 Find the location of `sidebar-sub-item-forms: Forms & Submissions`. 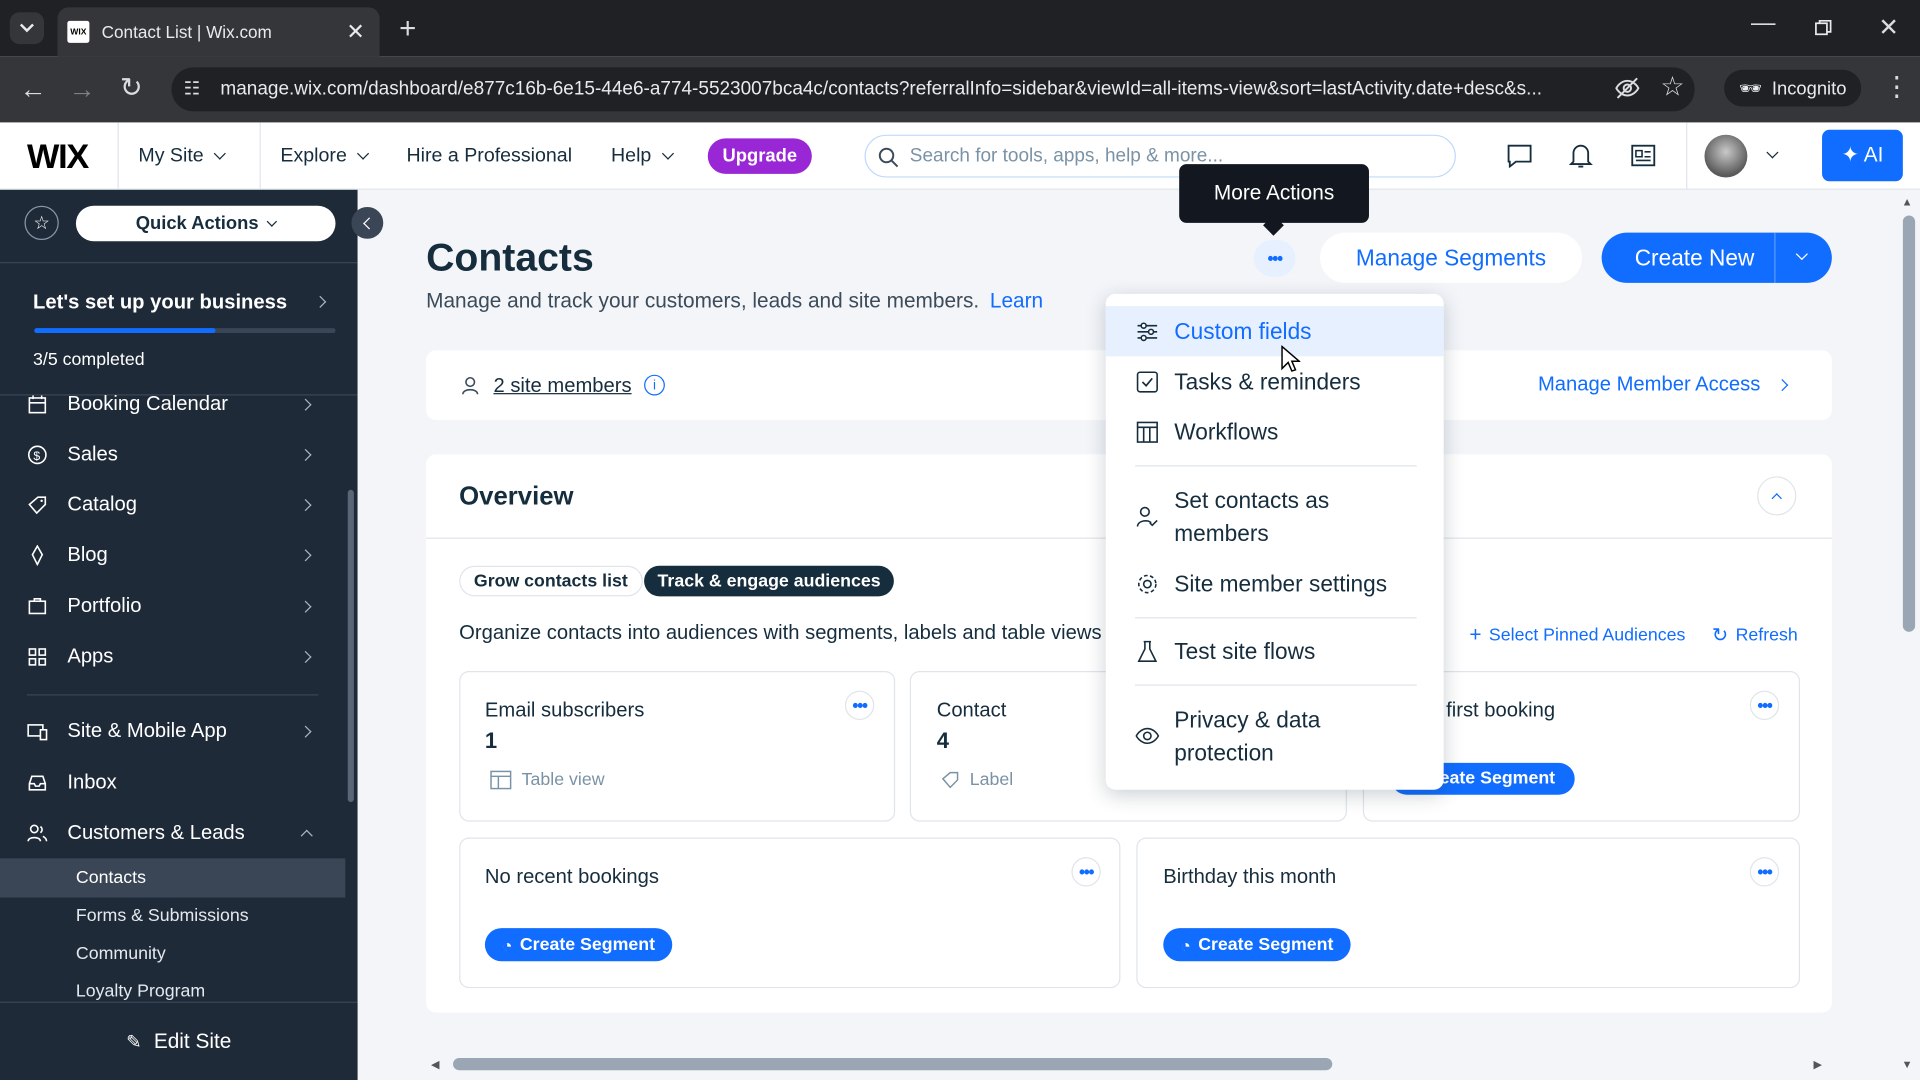

sidebar-sub-item-forms: Forms & Submissions is located at coordinates (162, 916).